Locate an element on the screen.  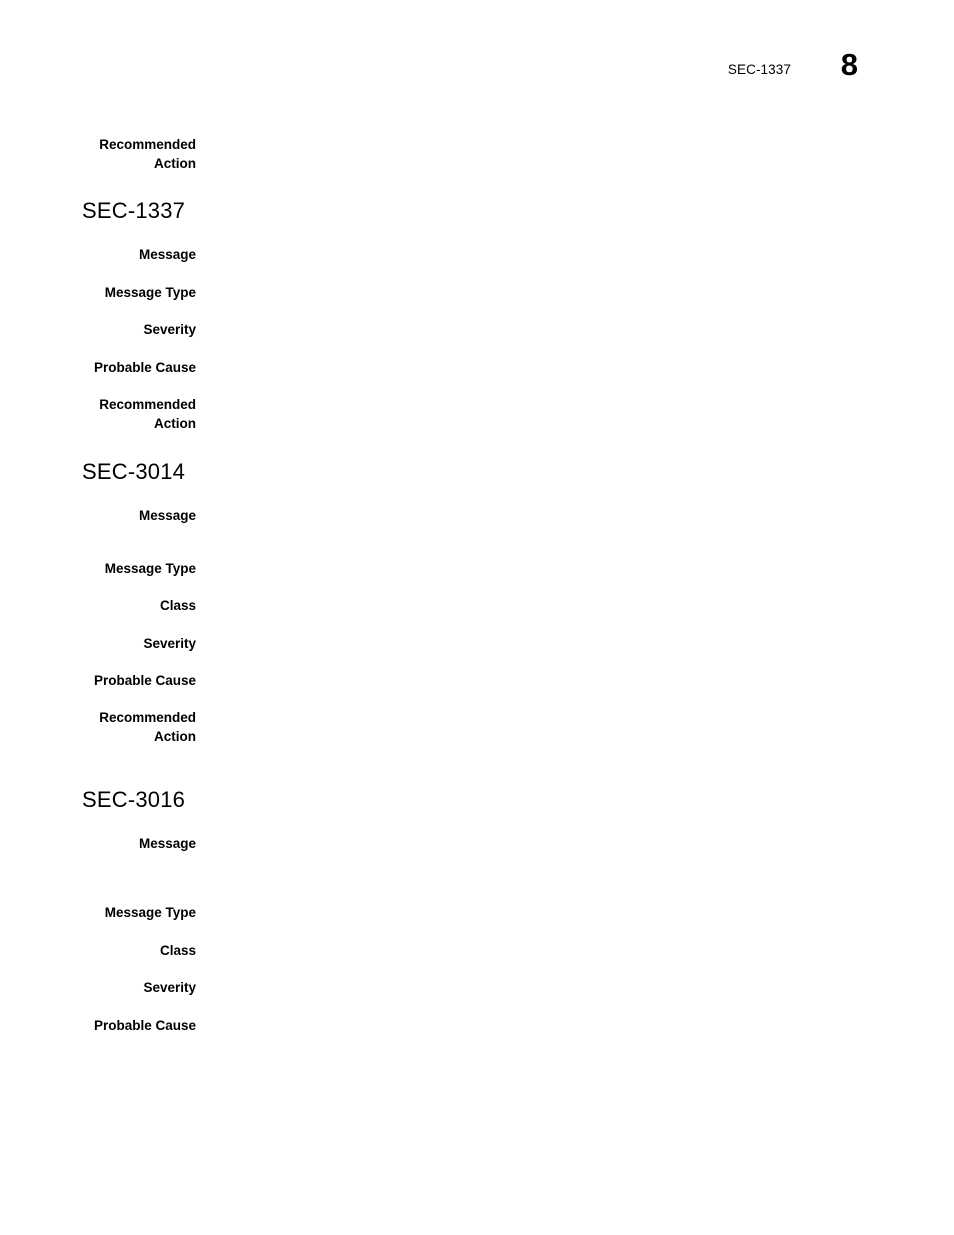
section-heading-sec-1337: SEC-1337 is located at coordinates (134, 210).